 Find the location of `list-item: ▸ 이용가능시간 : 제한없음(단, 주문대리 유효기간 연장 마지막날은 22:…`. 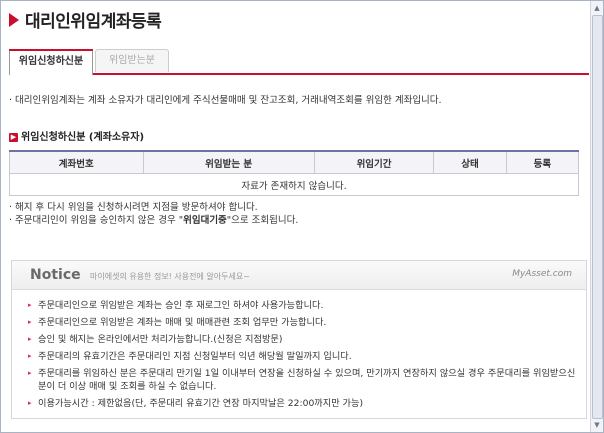

list-item: ▸ 이용가능시간 : 제한없음(단, 주문대리 유효기간 연장 마지막날은 22:… is located at coordinates (302, 403).